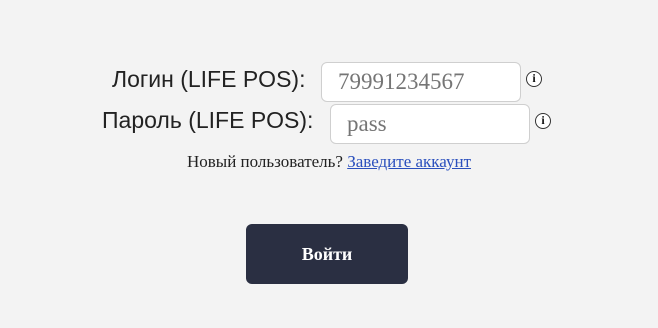 Image resolution: width=658 pixels, height=328 pixels. I want to click on password-input, so click(430, 124).